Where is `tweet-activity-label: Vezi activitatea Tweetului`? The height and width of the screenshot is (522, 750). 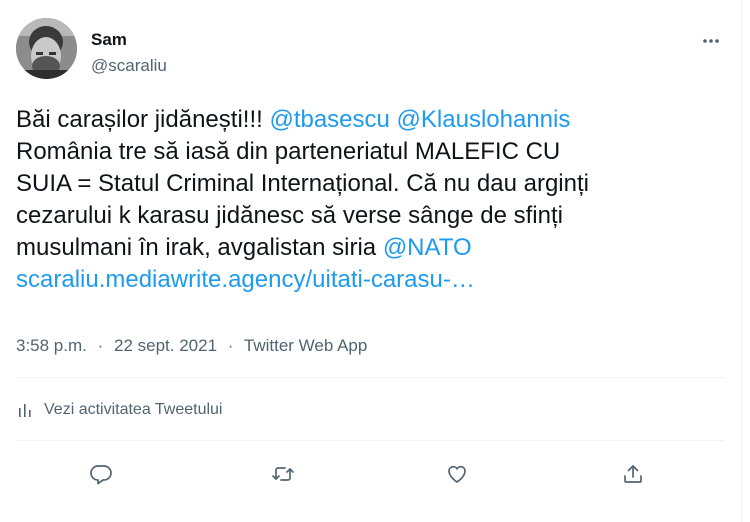
tweet-activity-label: Vezi activitatea Tweetului is located at coordinates (133, 409).